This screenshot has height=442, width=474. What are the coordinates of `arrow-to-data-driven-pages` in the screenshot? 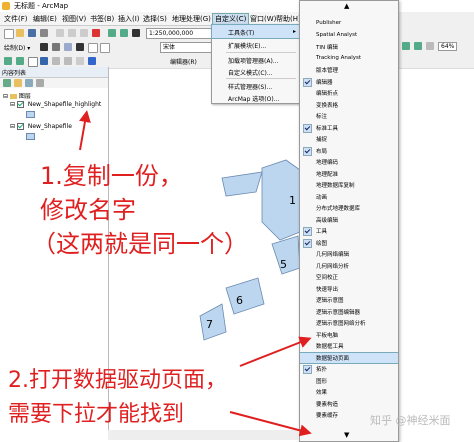 It's located at (275, 351).